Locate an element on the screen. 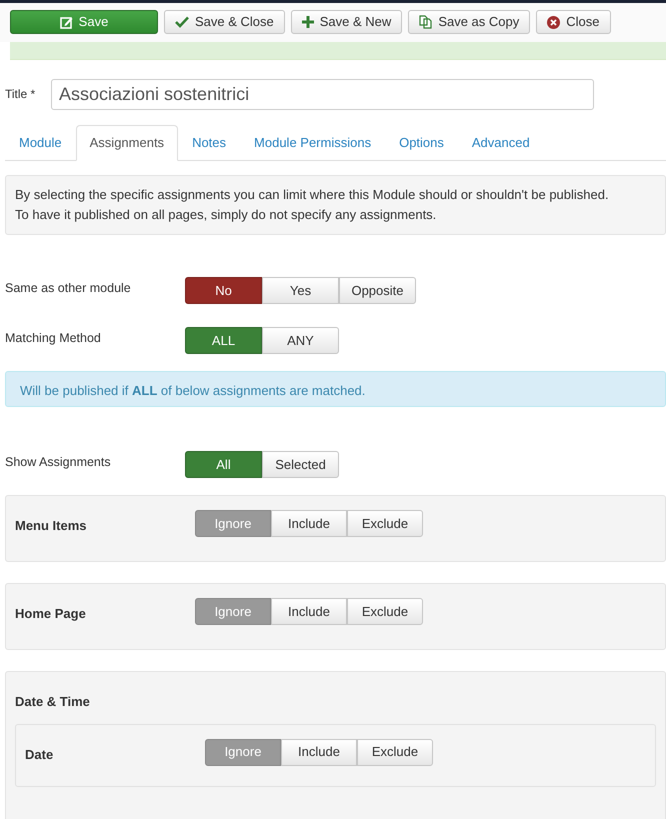 The image size is (666, 819). toggle-option: All is located at coordinates (223, 464).